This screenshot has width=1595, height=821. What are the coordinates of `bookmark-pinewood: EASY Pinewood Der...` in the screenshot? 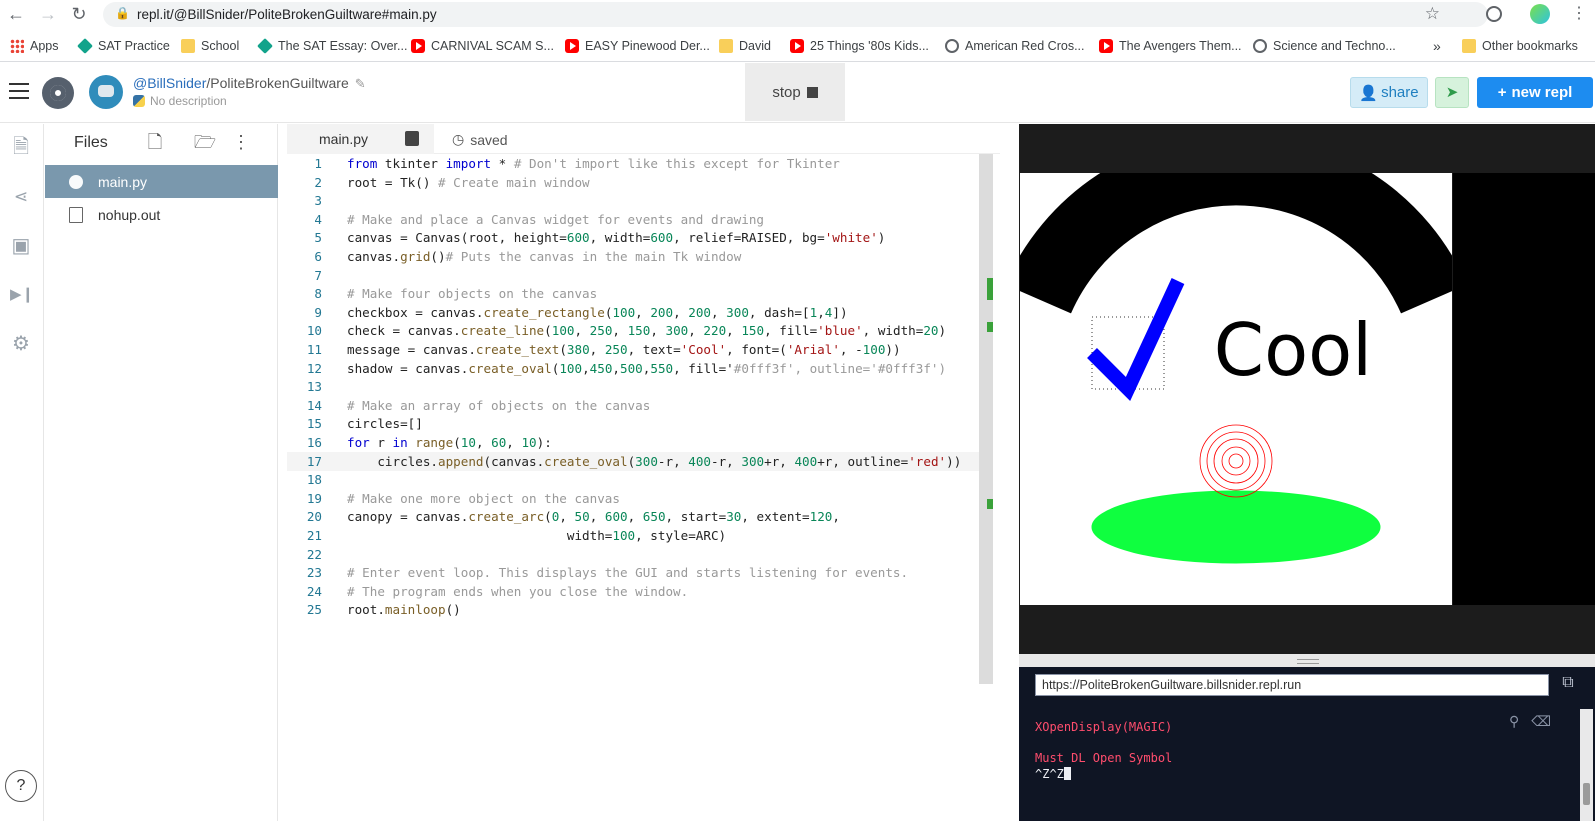 It's located at (637, 46).